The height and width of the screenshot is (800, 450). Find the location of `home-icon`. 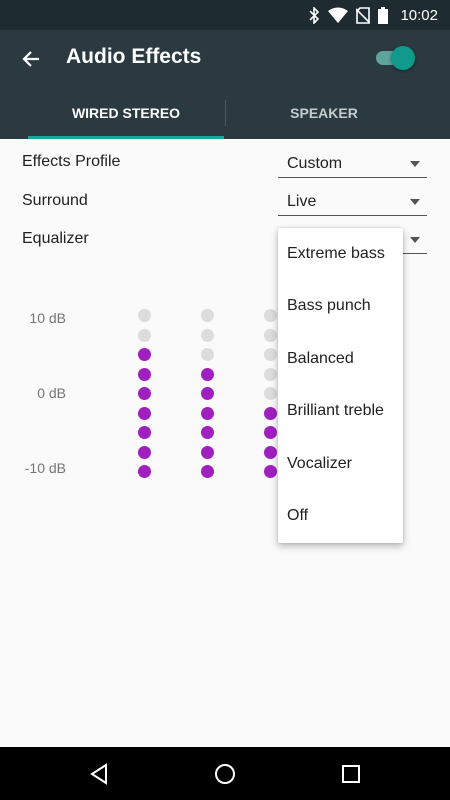

home-icon is located at coordinates (225, 774).